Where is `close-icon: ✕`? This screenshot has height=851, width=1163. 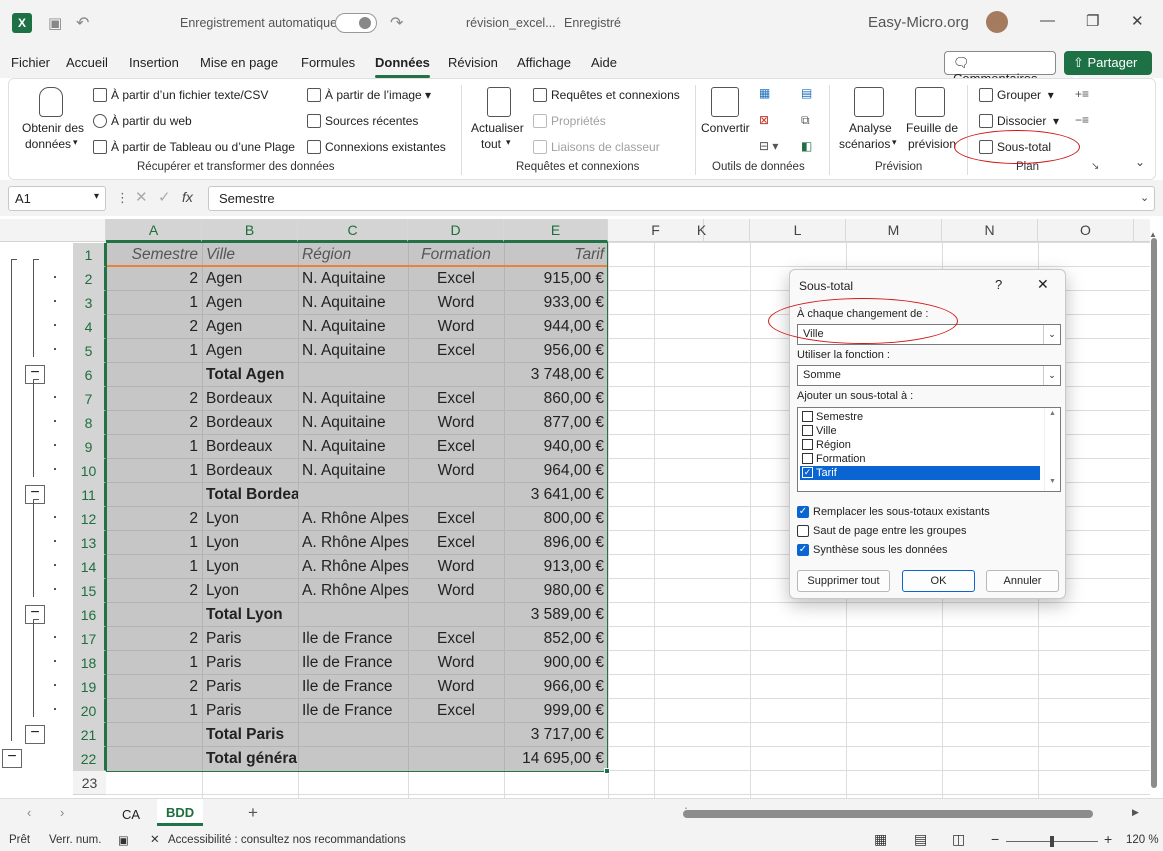
close-icon: ✕ is located at coordinates (1043, 284).